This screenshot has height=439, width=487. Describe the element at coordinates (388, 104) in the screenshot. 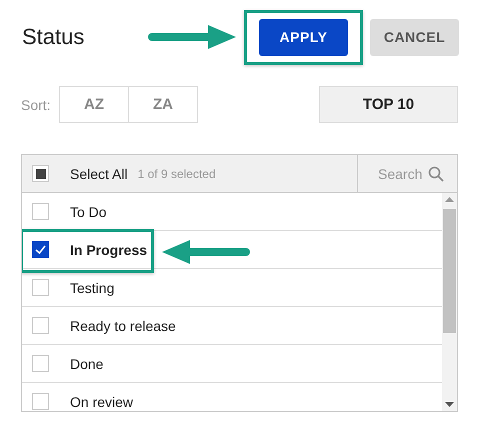

I see `top-ten-button: TOP 10` at that location.